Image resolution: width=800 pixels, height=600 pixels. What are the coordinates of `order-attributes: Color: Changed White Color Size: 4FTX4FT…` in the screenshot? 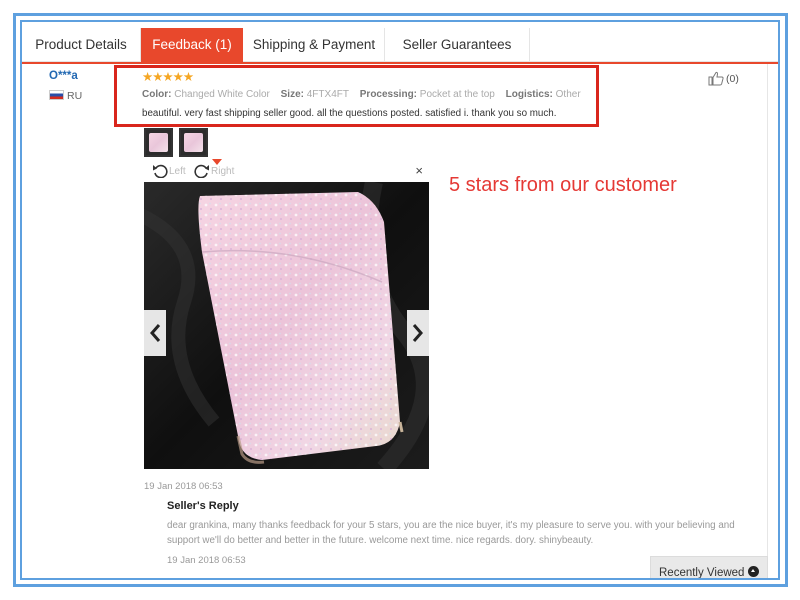 It's located at (361, 94).